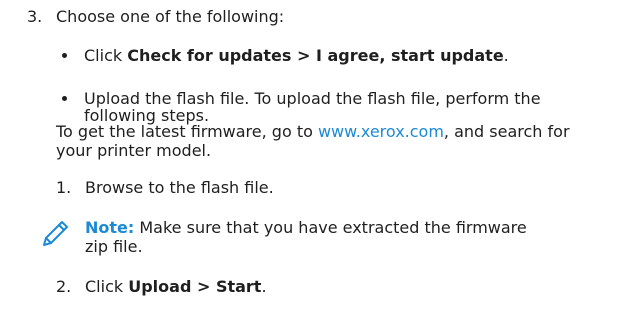 The height and width of the screenshot is (329, 625). I want to click on substep-upload-start: Click Upload > Start., so click(176, 286).